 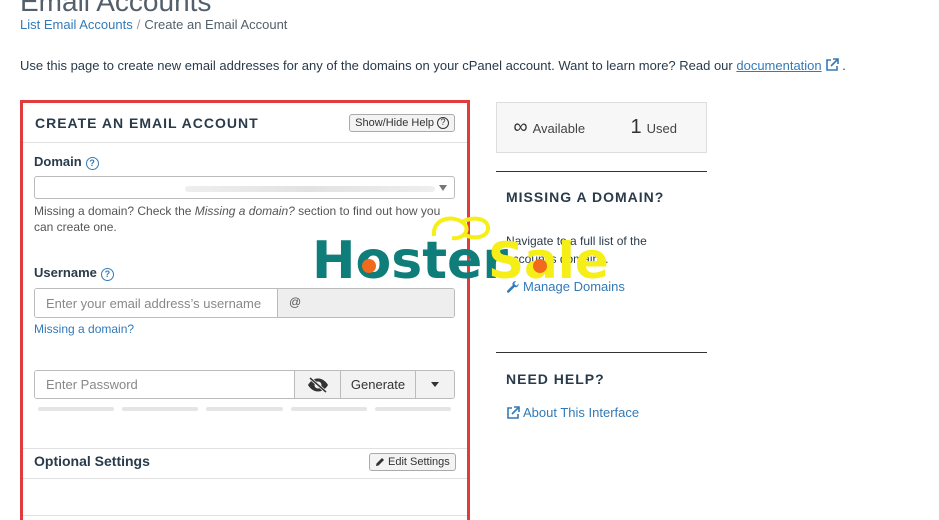 I want to click on password-strength-meter, so click(x=245, y=409).